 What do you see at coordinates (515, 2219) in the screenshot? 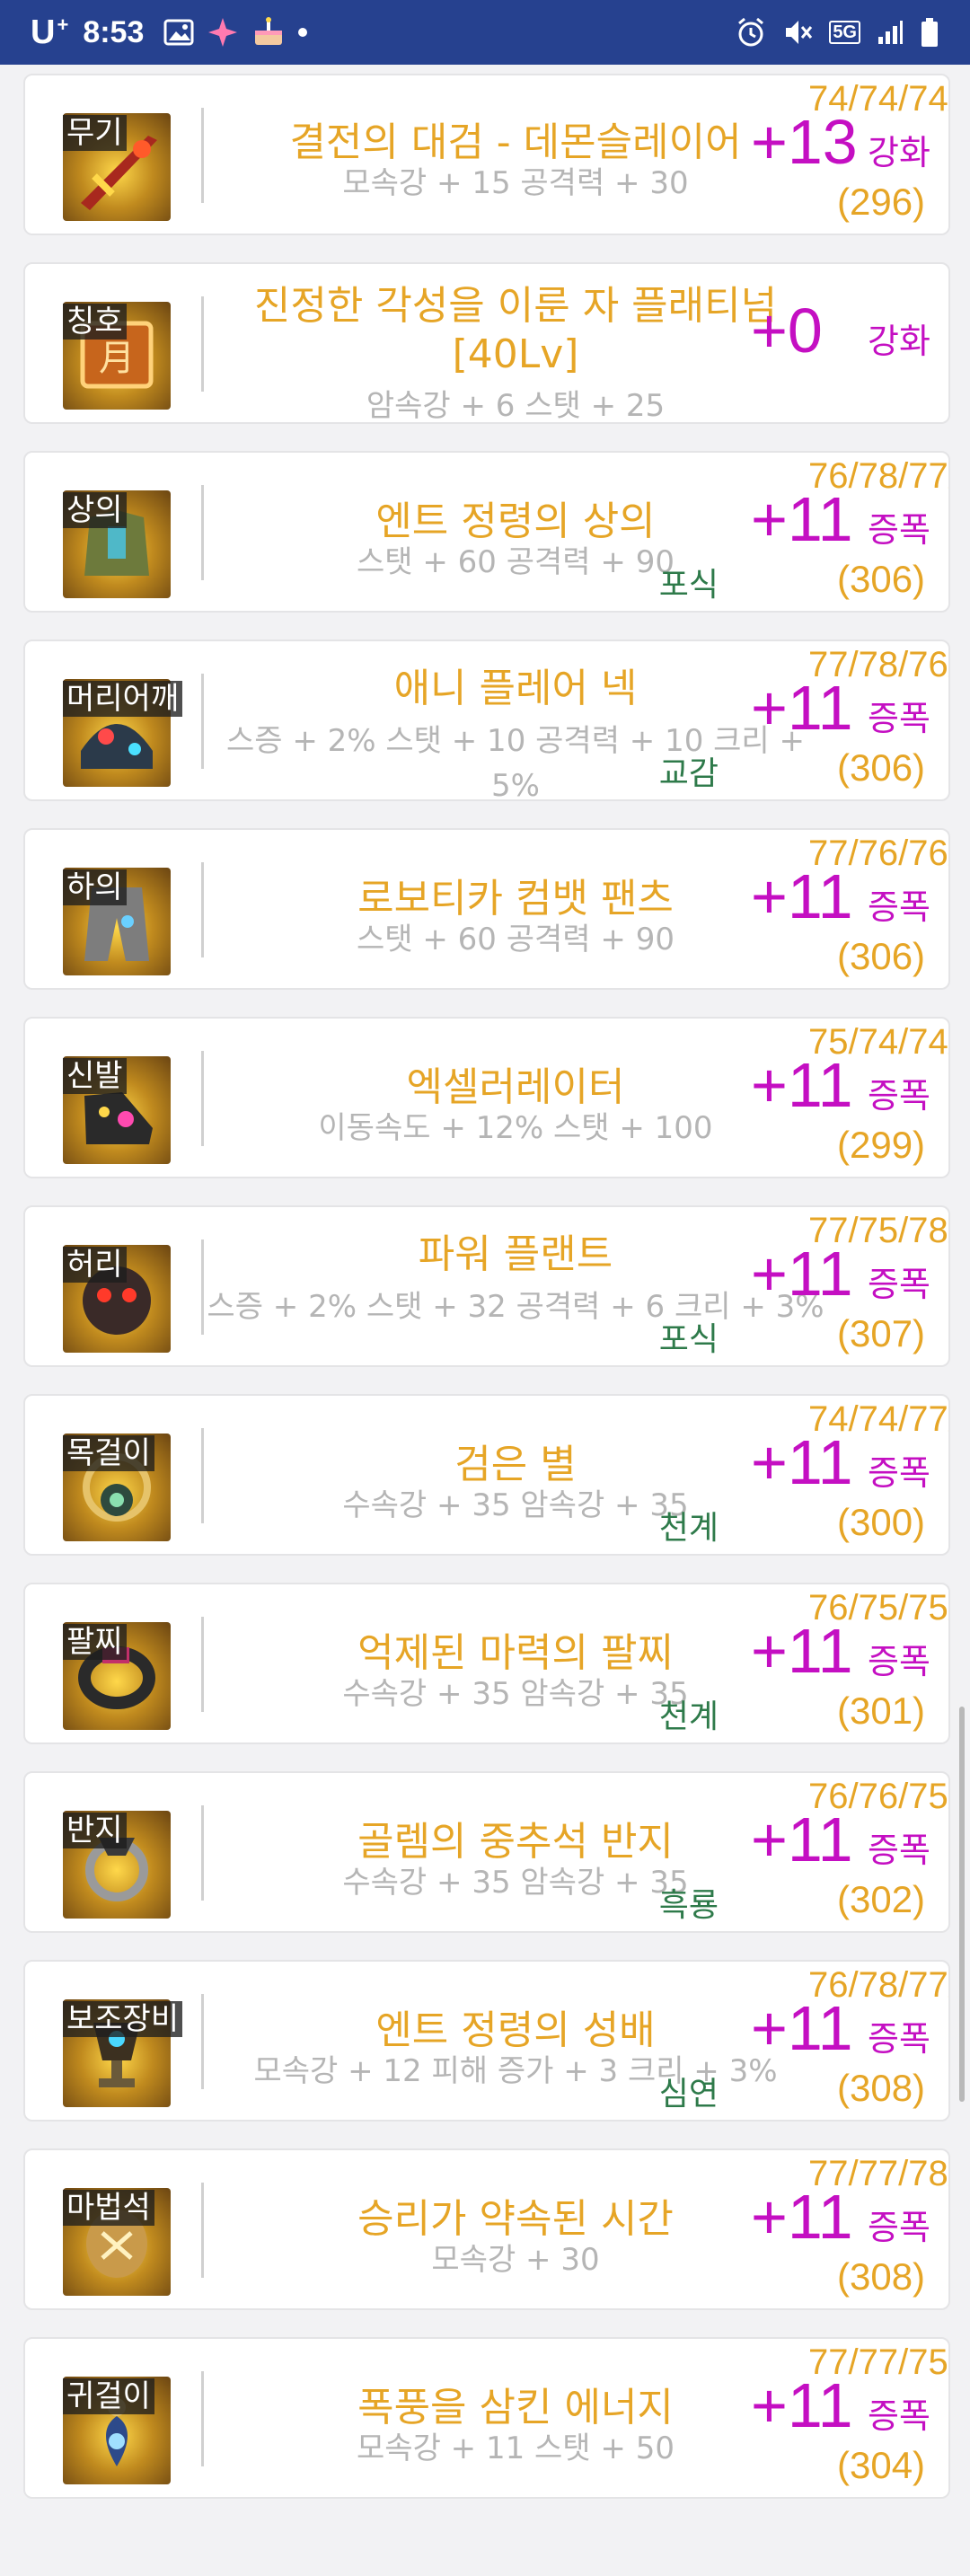
I see `item-name: 승리가 약속된 시간` at bounding box center [515, 2219].